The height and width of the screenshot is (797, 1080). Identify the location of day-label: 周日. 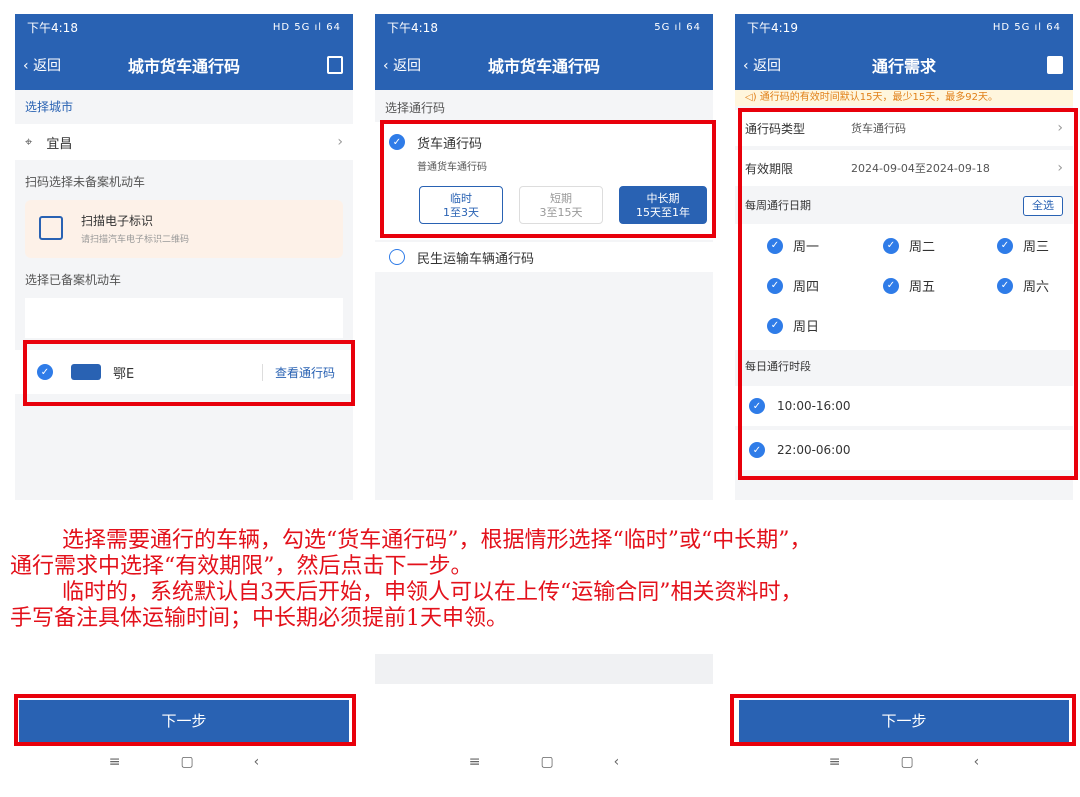
(806, 327).